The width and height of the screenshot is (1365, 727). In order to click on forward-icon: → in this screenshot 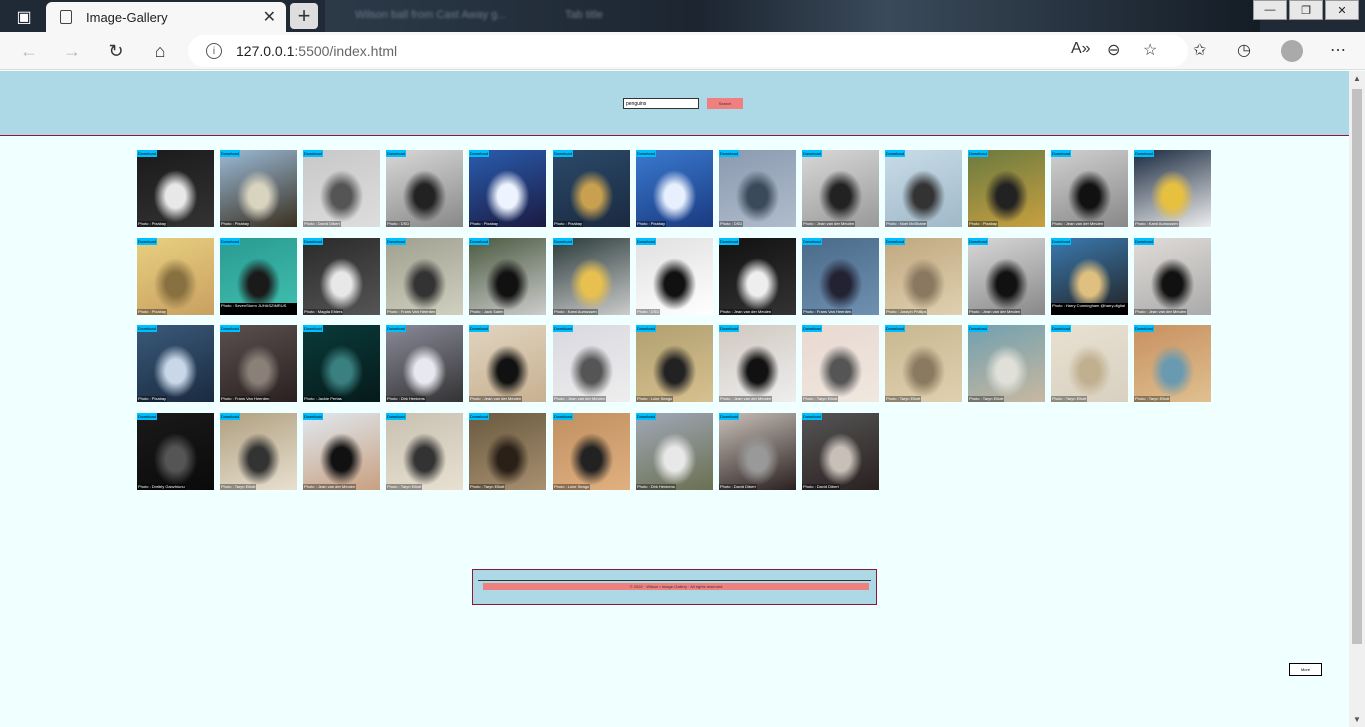, I will do `click(72, 51)`.